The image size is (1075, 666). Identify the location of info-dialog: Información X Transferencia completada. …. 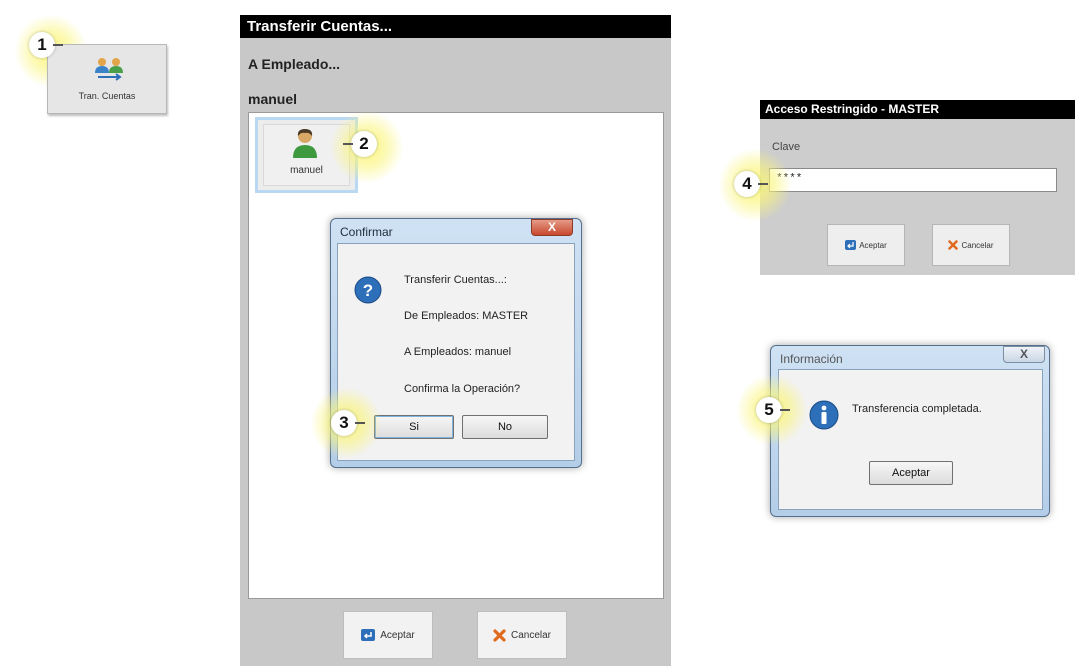
(910, 431).